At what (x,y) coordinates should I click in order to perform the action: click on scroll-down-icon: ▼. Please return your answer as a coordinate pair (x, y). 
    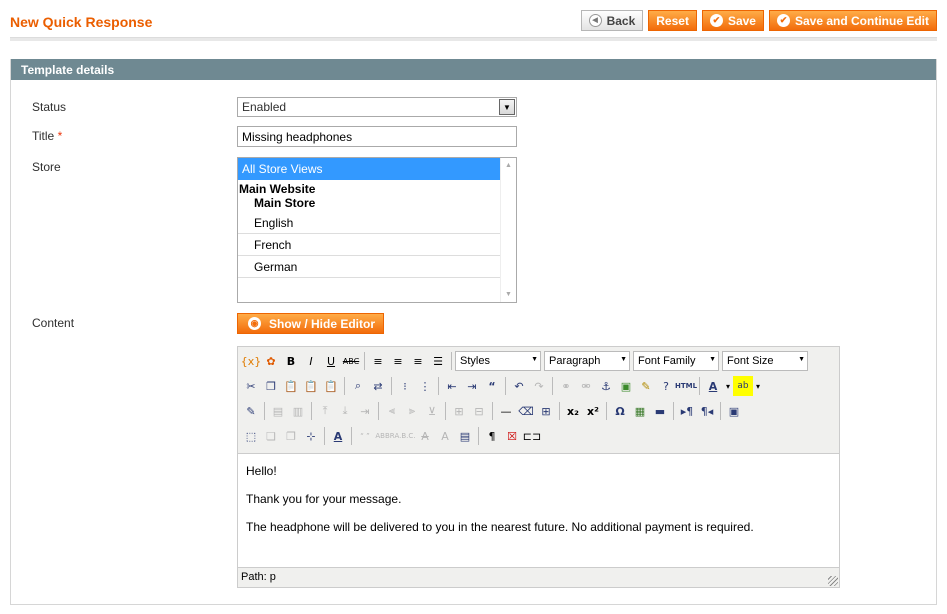
    Looking at the image, I should click on (508, 294).